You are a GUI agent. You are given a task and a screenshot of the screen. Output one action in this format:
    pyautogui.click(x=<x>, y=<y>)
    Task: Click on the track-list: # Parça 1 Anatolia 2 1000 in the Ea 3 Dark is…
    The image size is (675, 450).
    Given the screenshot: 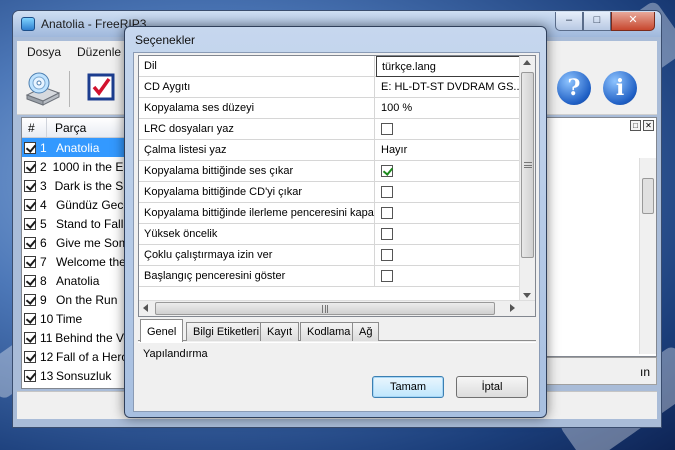 What is the action you would take?
    pyautogui.click(x=76, y=253)
    